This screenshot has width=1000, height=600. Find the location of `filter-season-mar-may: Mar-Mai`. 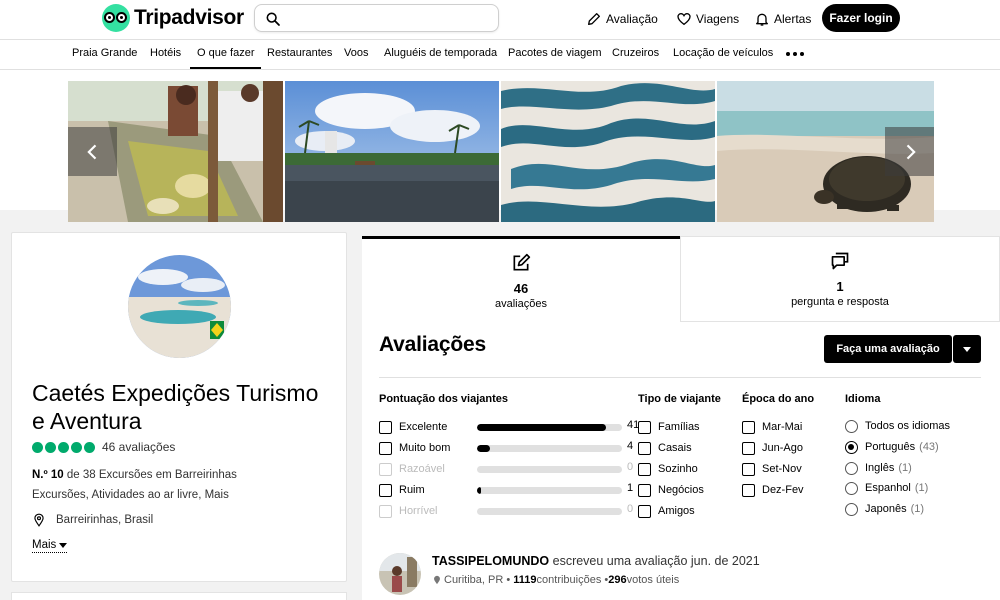

filter-season-mar-may: Mar-Mai is located at coordinates (772, 427).